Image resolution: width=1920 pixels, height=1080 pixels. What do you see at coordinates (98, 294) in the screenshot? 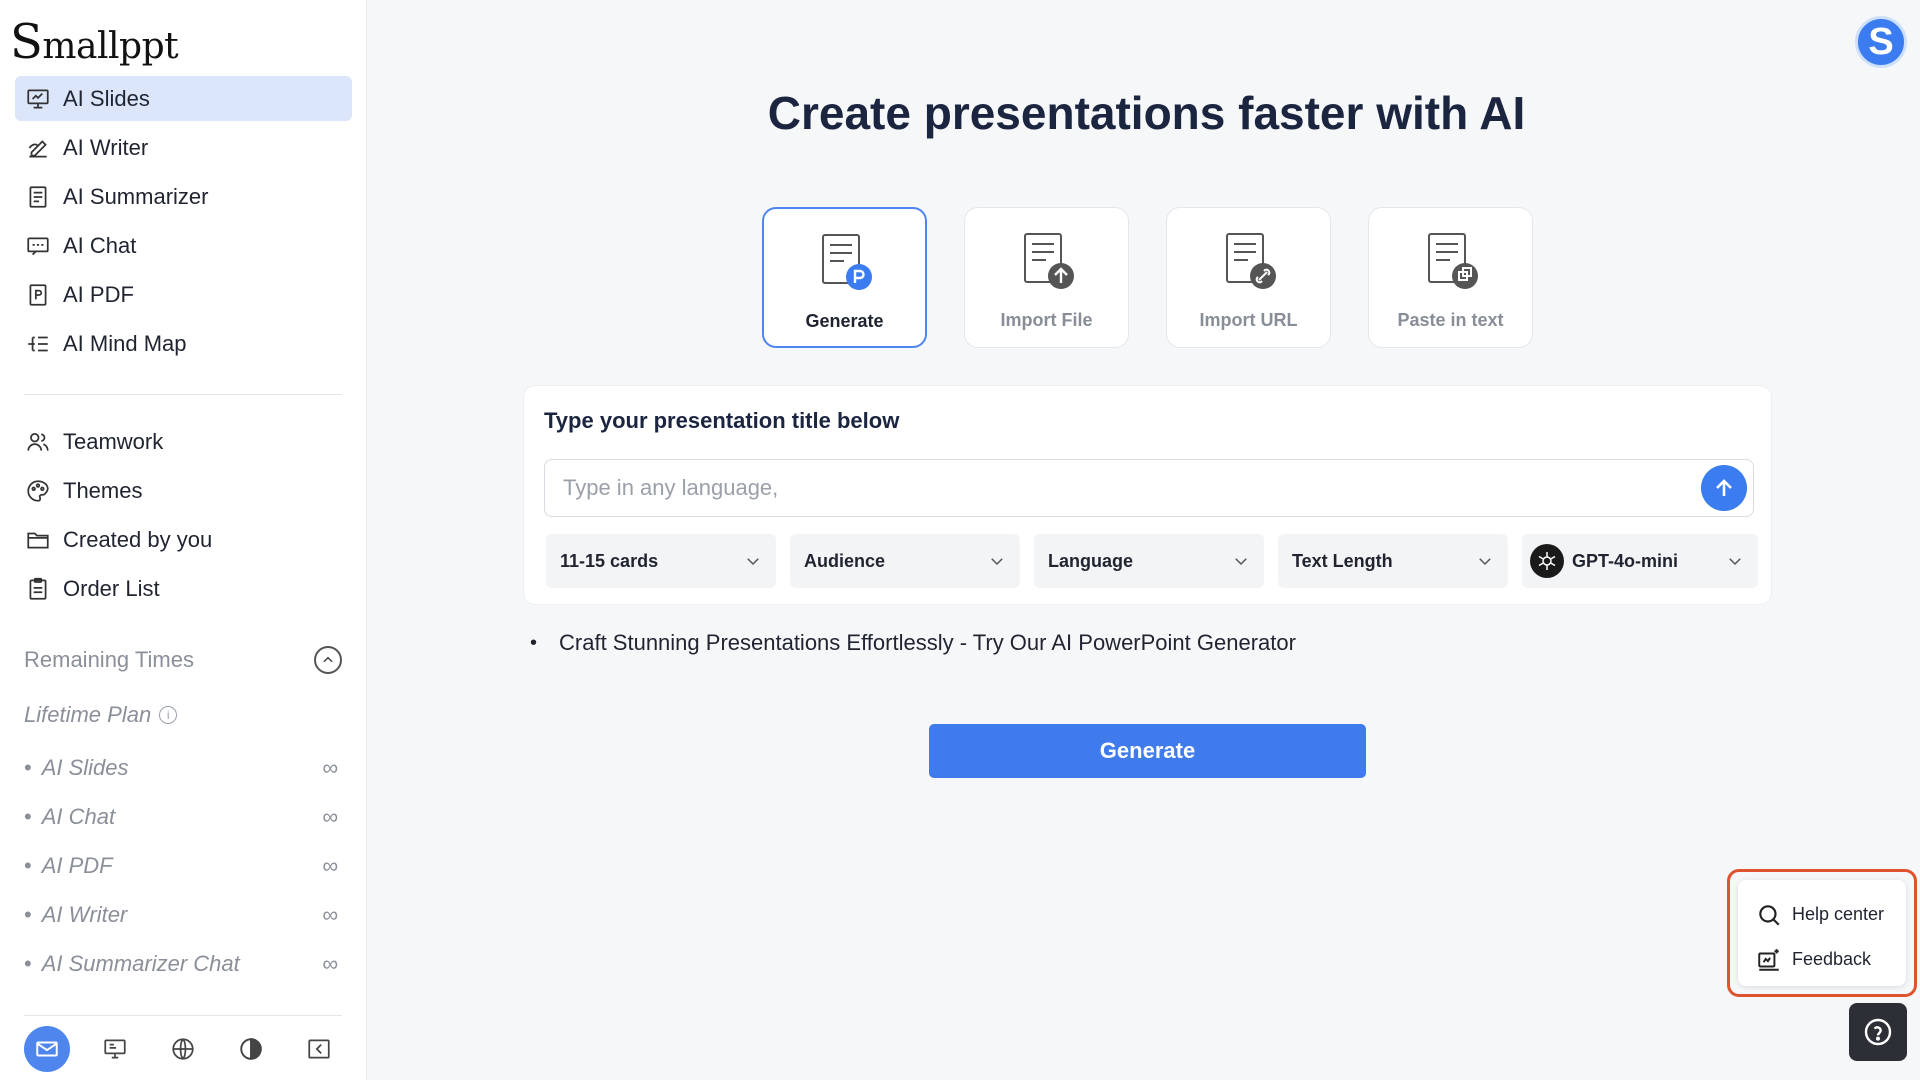
I see `sidebar-item-label: AI PDF` at bounding box center [98, 294].